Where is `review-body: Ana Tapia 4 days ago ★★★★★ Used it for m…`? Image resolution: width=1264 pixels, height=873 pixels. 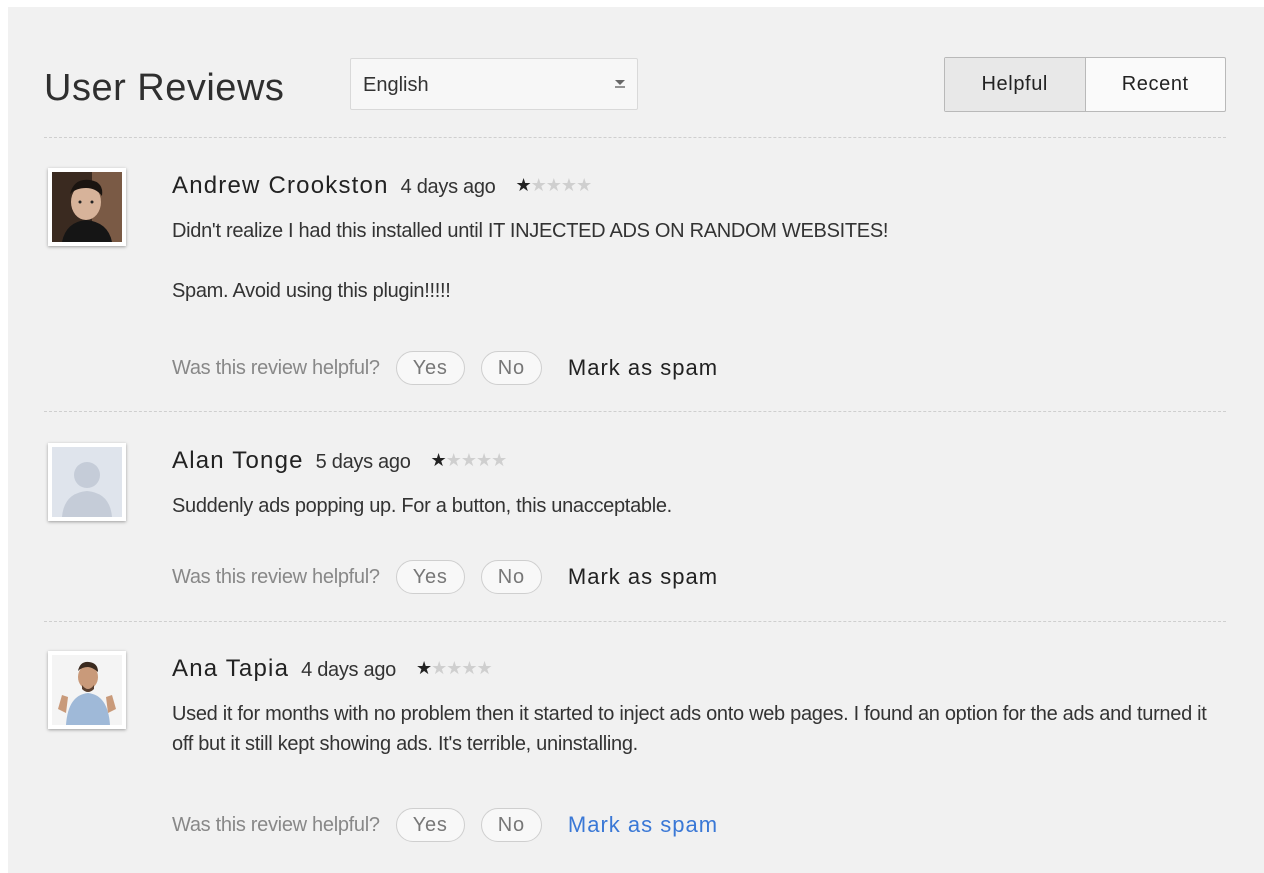 review-body: Ana Tapia 4 days ago ★★★★★ Used it for m… is located at coordinates (697, 705).